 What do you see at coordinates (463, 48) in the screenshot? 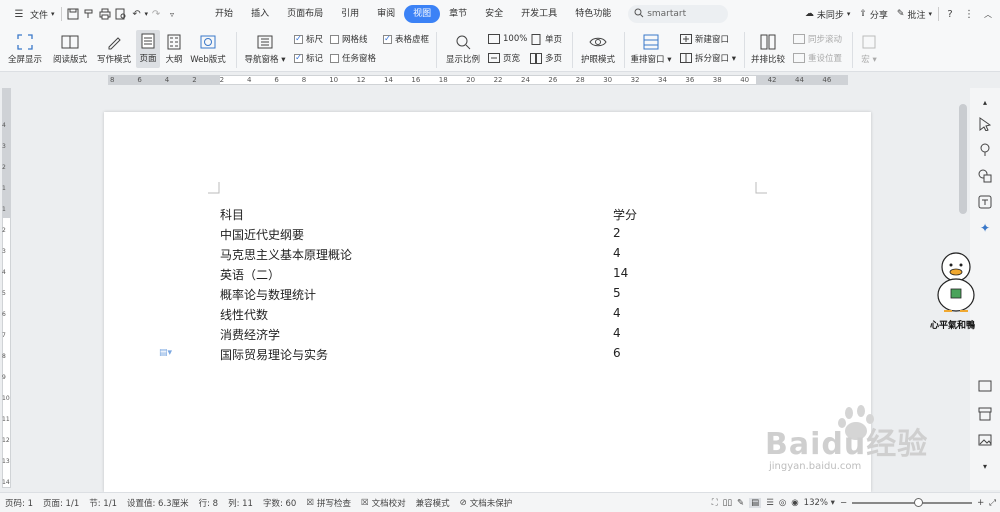
I see `zoom-ratio-button: 显示比例` at bounding box center [463, 48].